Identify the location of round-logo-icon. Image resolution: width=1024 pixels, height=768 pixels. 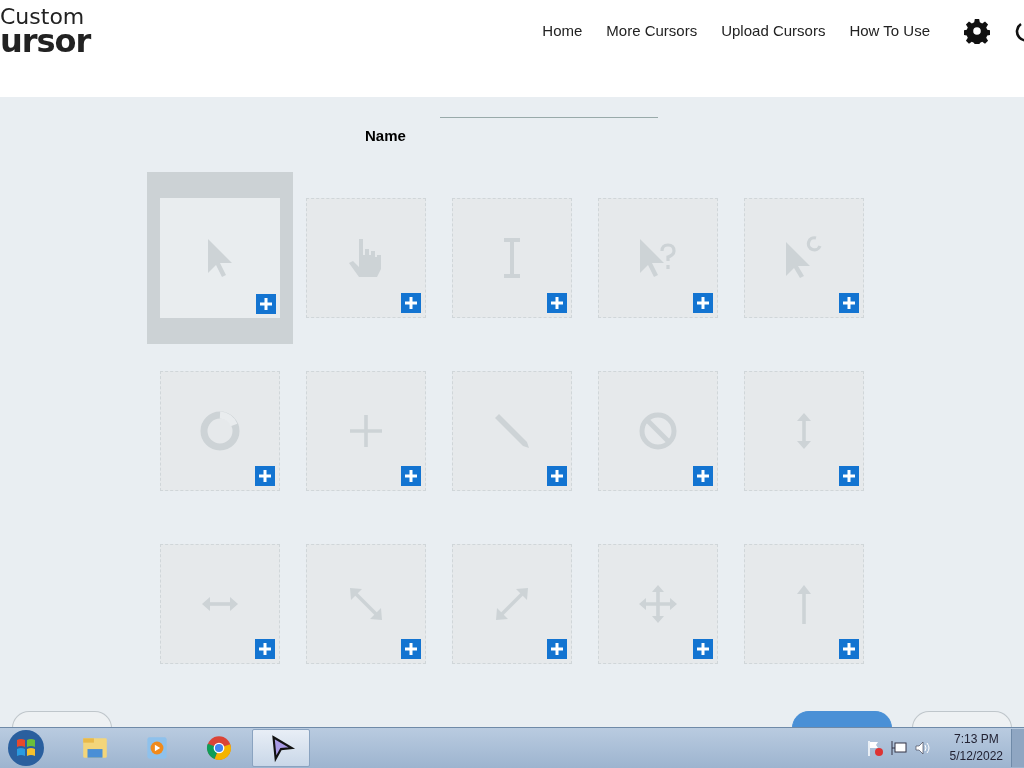
(219, 748).